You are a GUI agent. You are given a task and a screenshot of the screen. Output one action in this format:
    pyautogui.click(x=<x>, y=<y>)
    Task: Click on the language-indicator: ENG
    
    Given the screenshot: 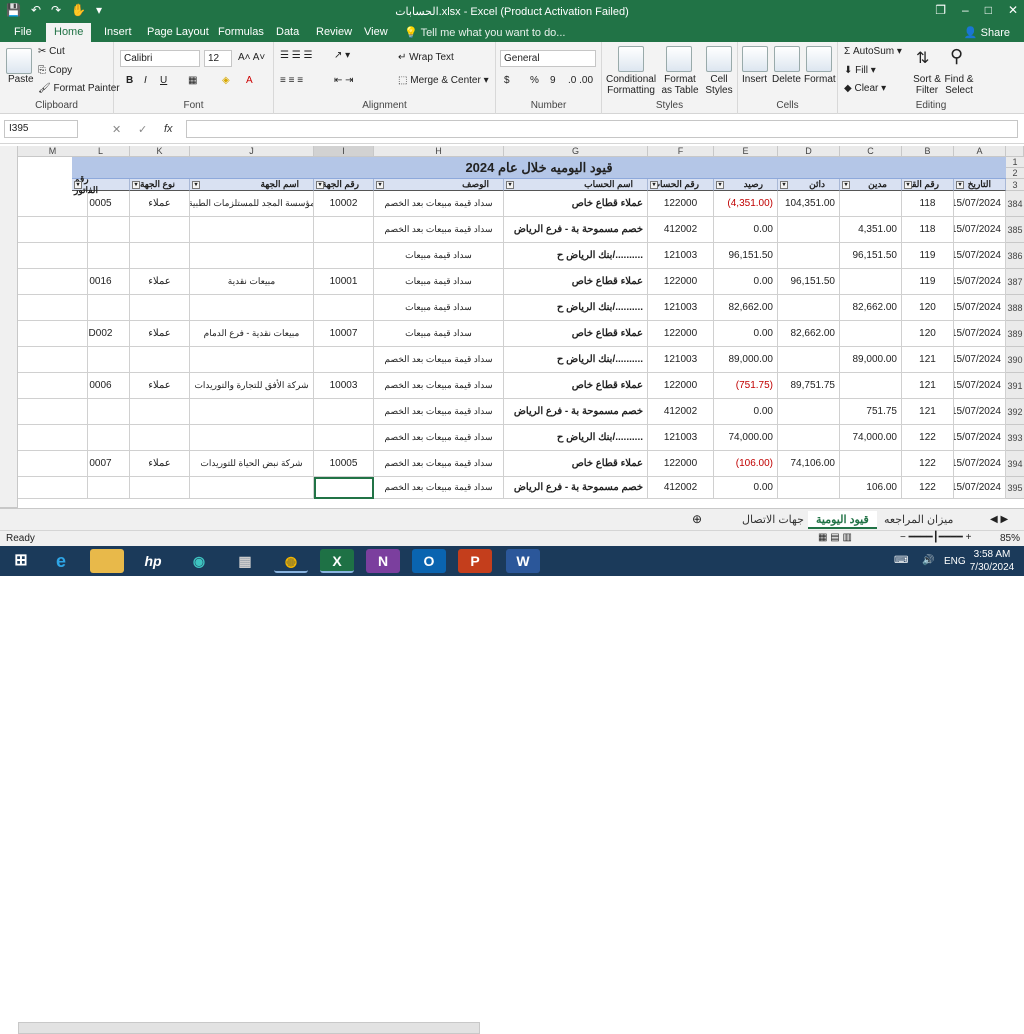 What is the action you would take?
    pyautogui.click(x=955, y=561)
    